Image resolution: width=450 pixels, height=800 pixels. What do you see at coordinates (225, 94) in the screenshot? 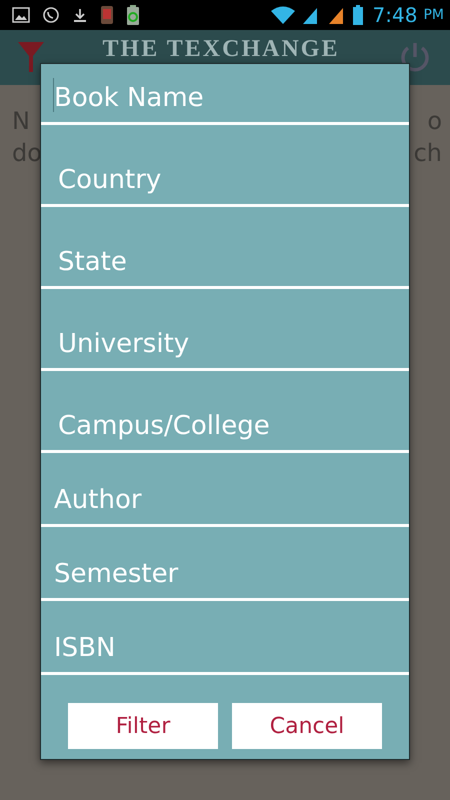
I see `input-field: Book Name` at bounding box center [225, 94].